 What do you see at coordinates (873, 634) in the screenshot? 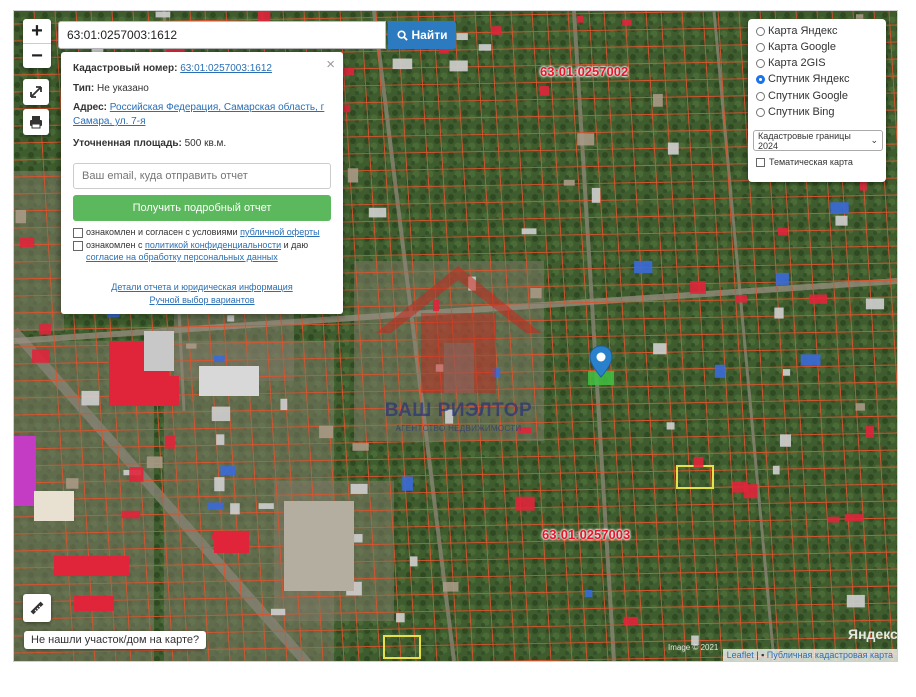
I see `yandex-logo: Яндекс` at bounding box center [873, 634].